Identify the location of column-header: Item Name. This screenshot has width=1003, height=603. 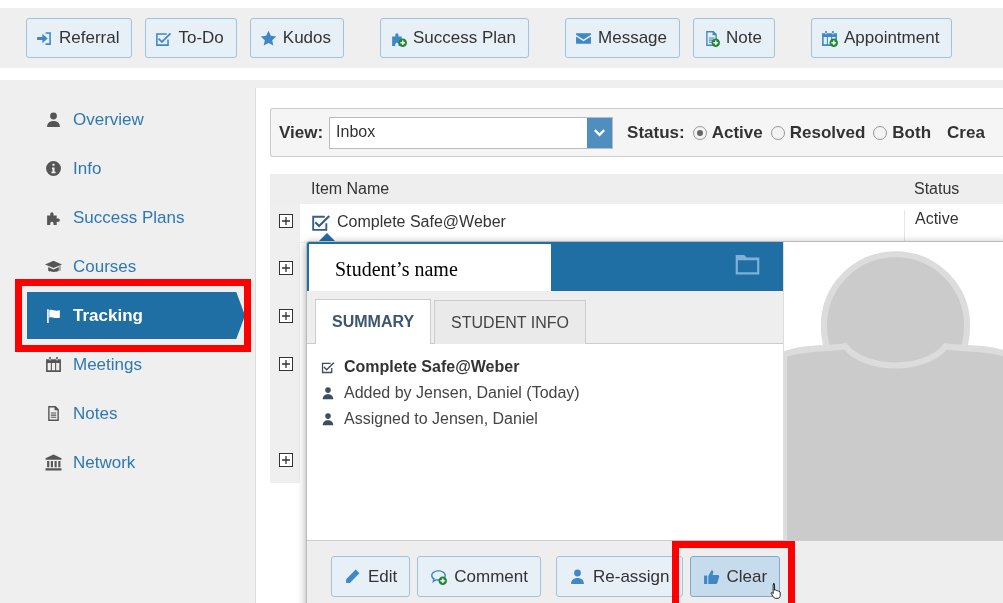
(350, 189).